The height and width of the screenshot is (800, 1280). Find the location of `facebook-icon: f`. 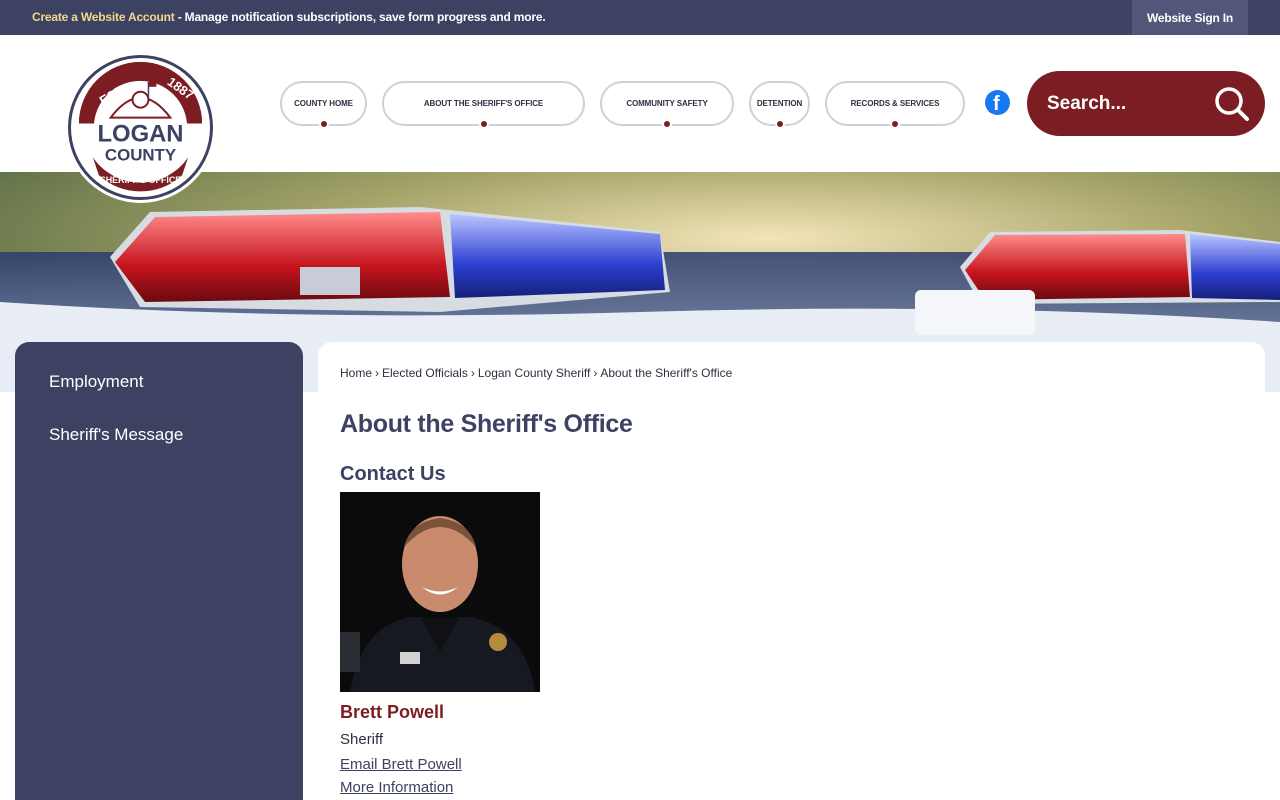

facebook-icon: f is located at coordinates (997, 102).